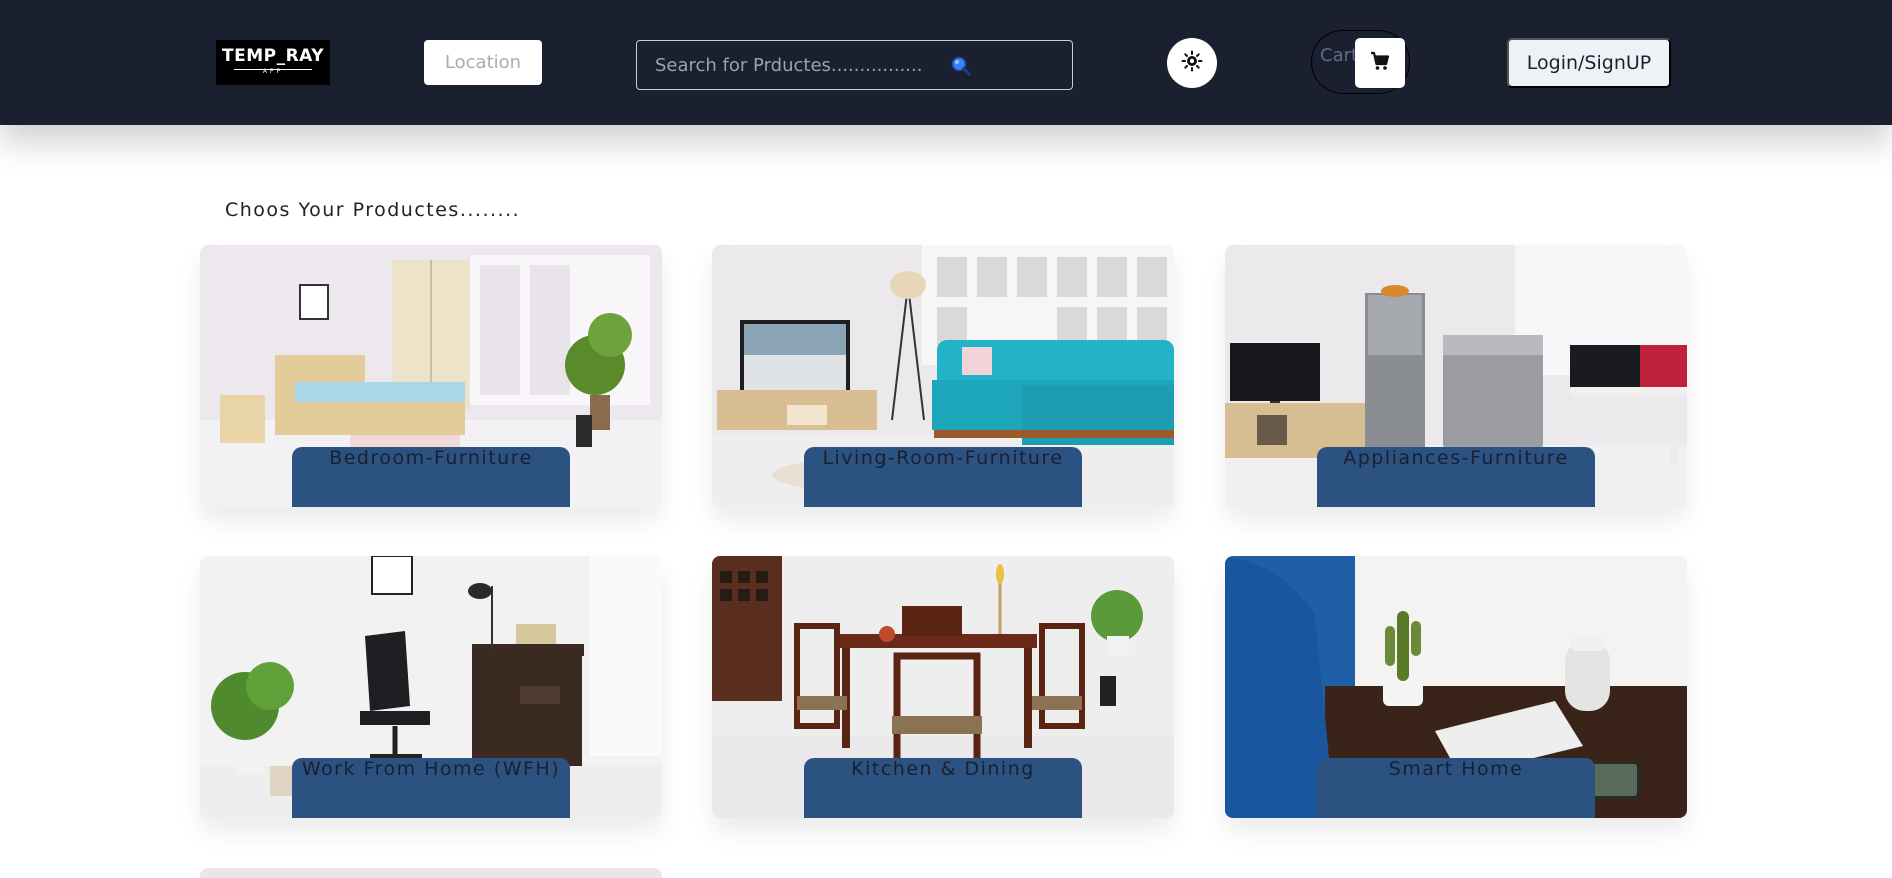 Image resolution: width=1892 pixels, height=878 pixels. I want to click on category-card-kitchen-dining: Kitchen & Dining, so click(943, 687).